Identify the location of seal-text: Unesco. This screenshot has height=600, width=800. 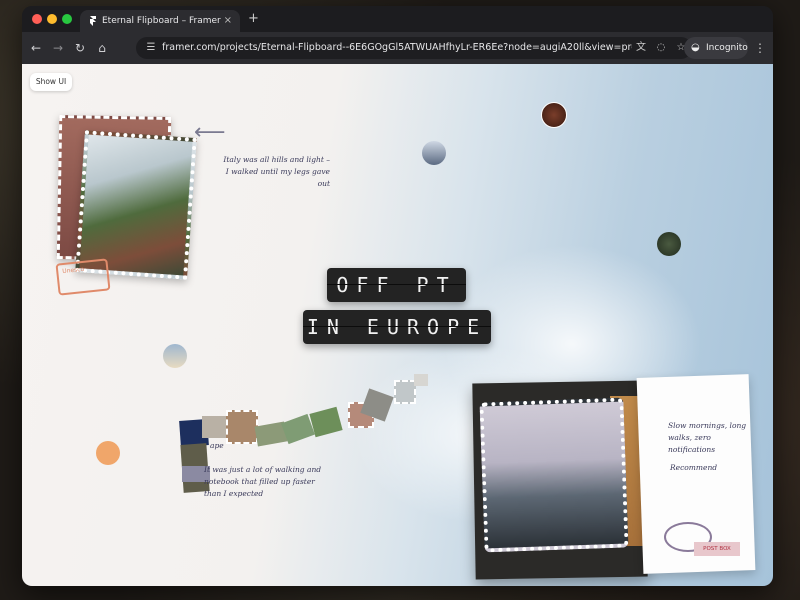
(73, 270).